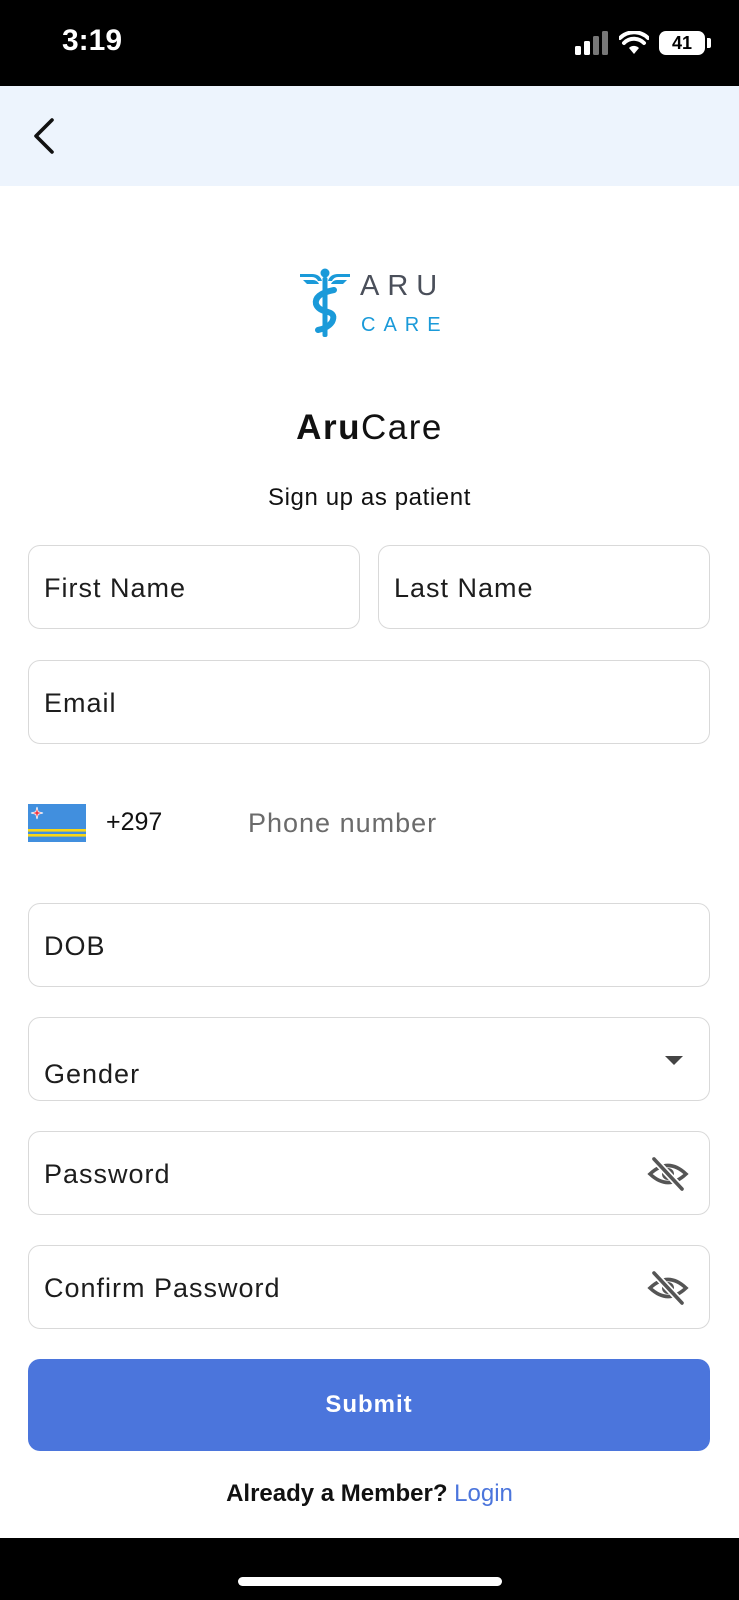 Image resolution: width=739 pixels, height=1600 pixels. Describe the element at coordinates (80, 703) in the screenshot. I see `email-label: Email` at that location.